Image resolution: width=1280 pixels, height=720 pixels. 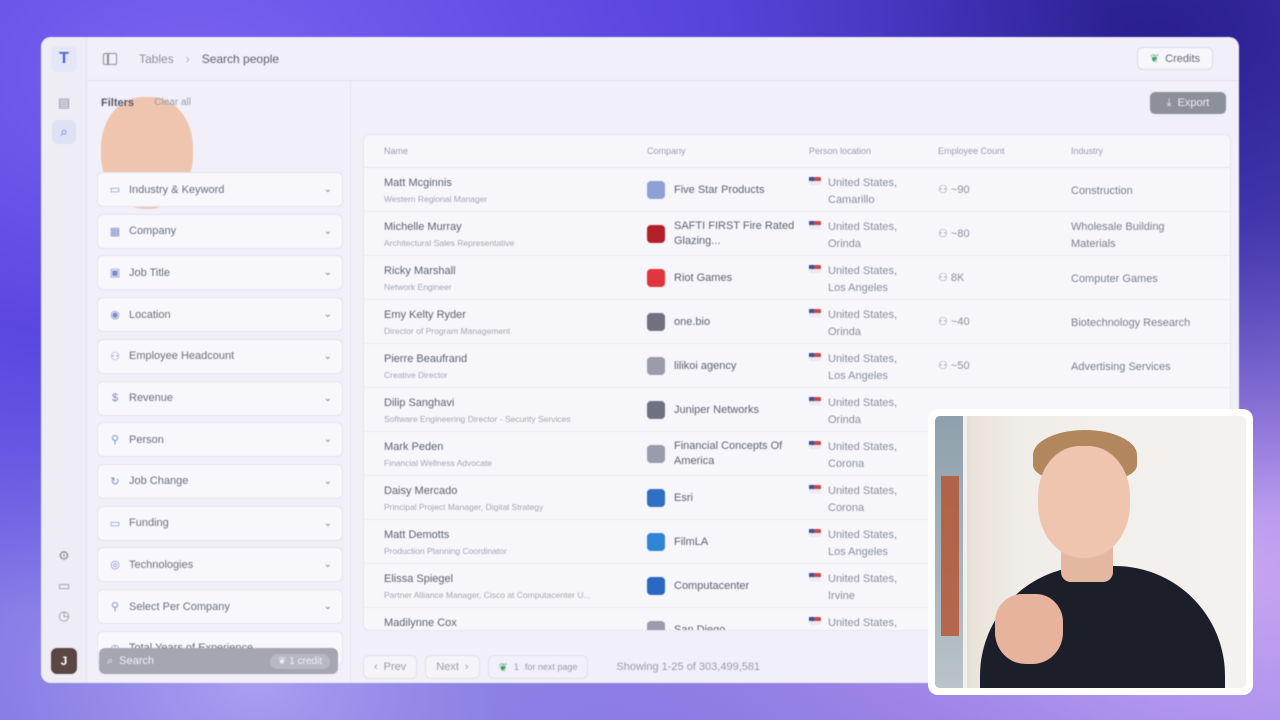 What do you see at coordinates (739, 454) in the screenshot?
I see `company-name: Financial Concepts Of America` at bounding box center [739, 454].